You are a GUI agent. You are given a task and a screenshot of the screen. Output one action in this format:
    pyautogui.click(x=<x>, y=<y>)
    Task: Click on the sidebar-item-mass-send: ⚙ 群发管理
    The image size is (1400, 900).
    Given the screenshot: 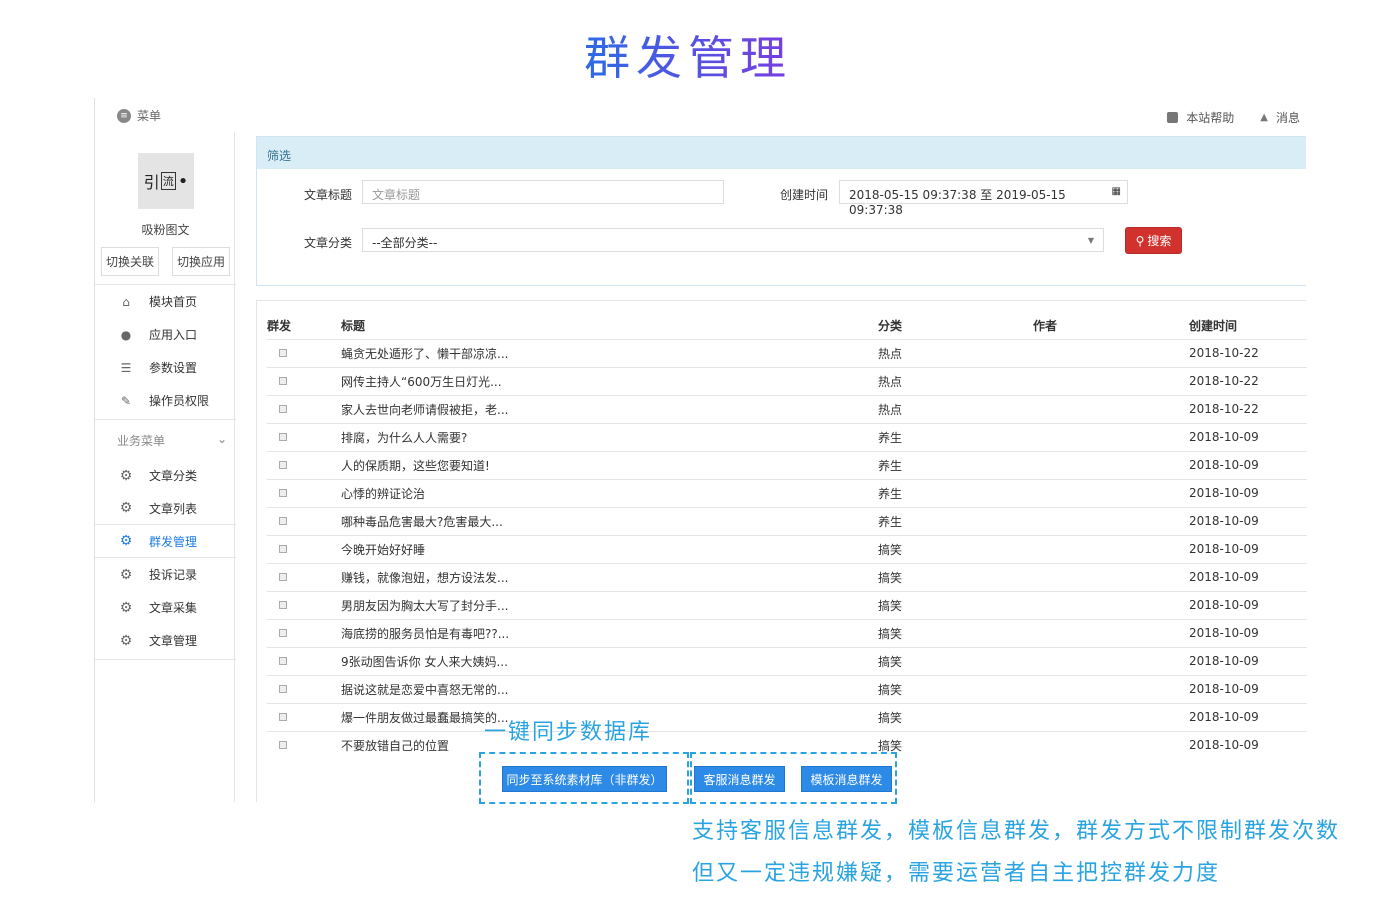 What is the action you would take?
    pyautogui.click(x=165, y=541)
    